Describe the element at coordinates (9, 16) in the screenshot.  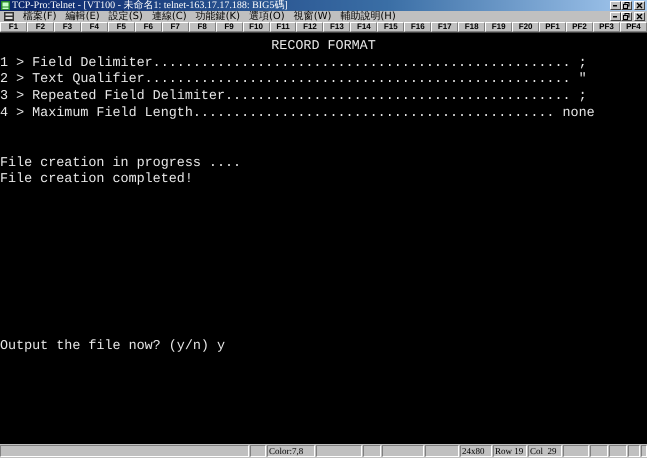
I see `document-icon` at that location.